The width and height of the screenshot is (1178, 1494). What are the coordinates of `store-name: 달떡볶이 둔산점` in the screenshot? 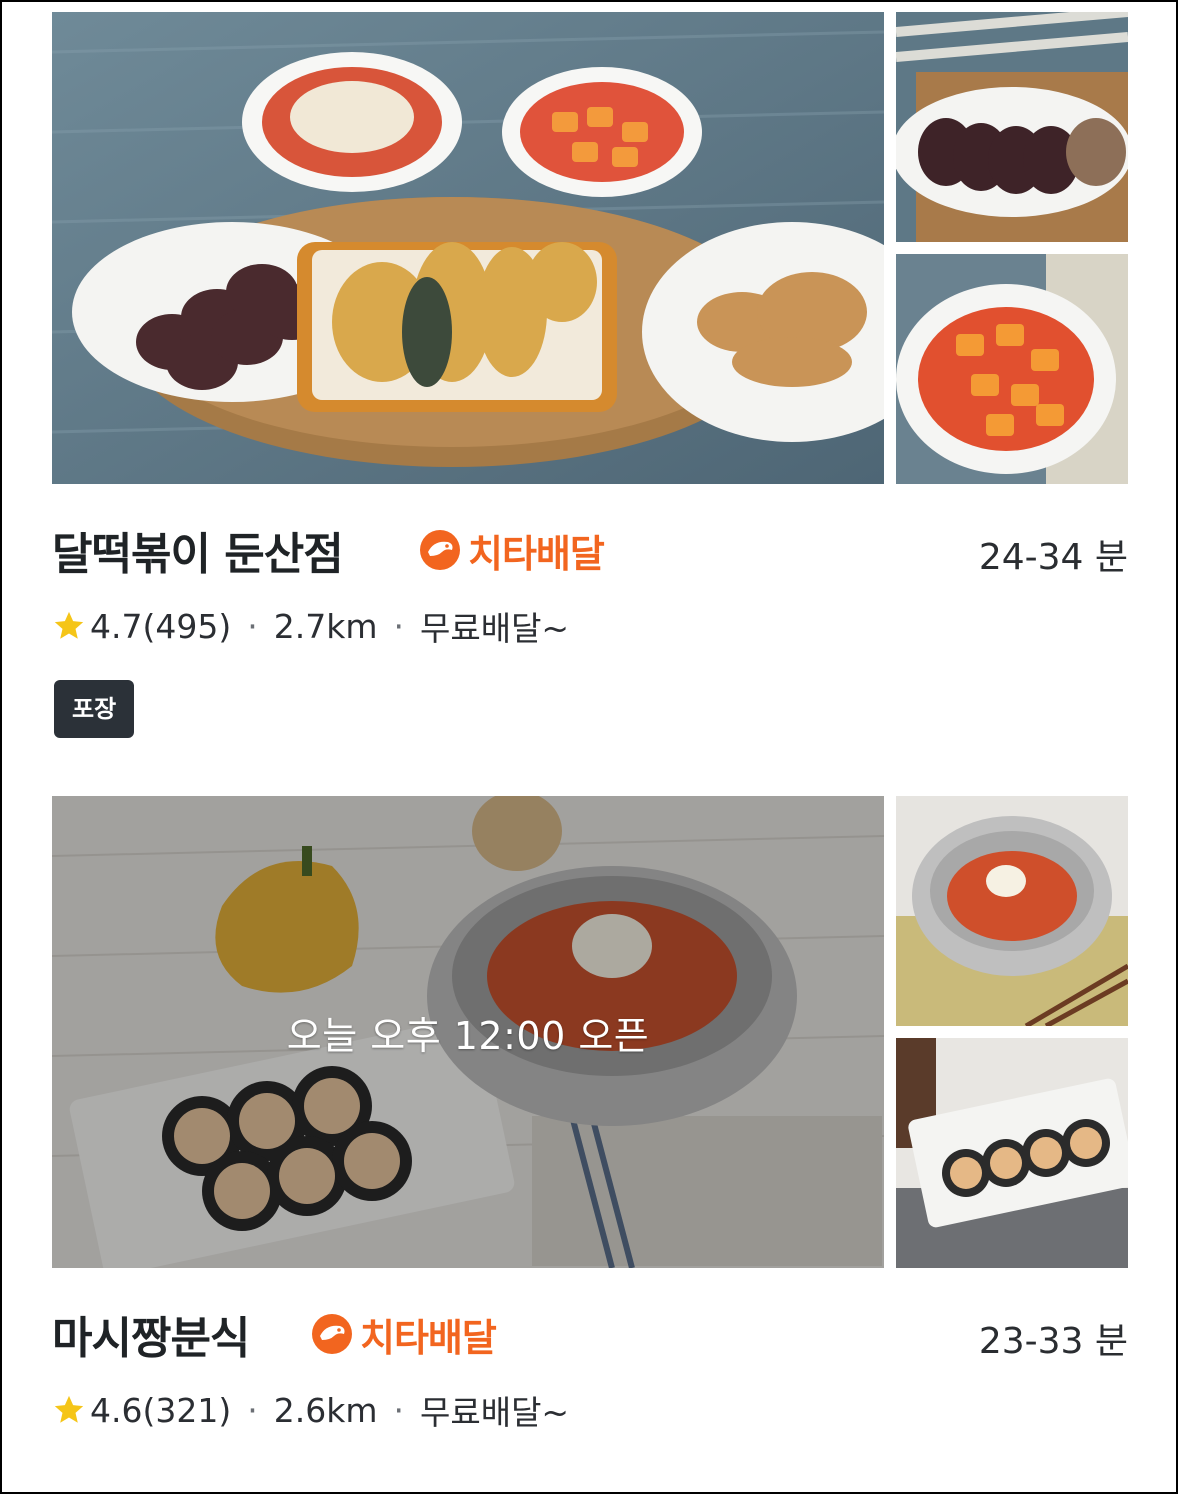 It's located at (198, 554).